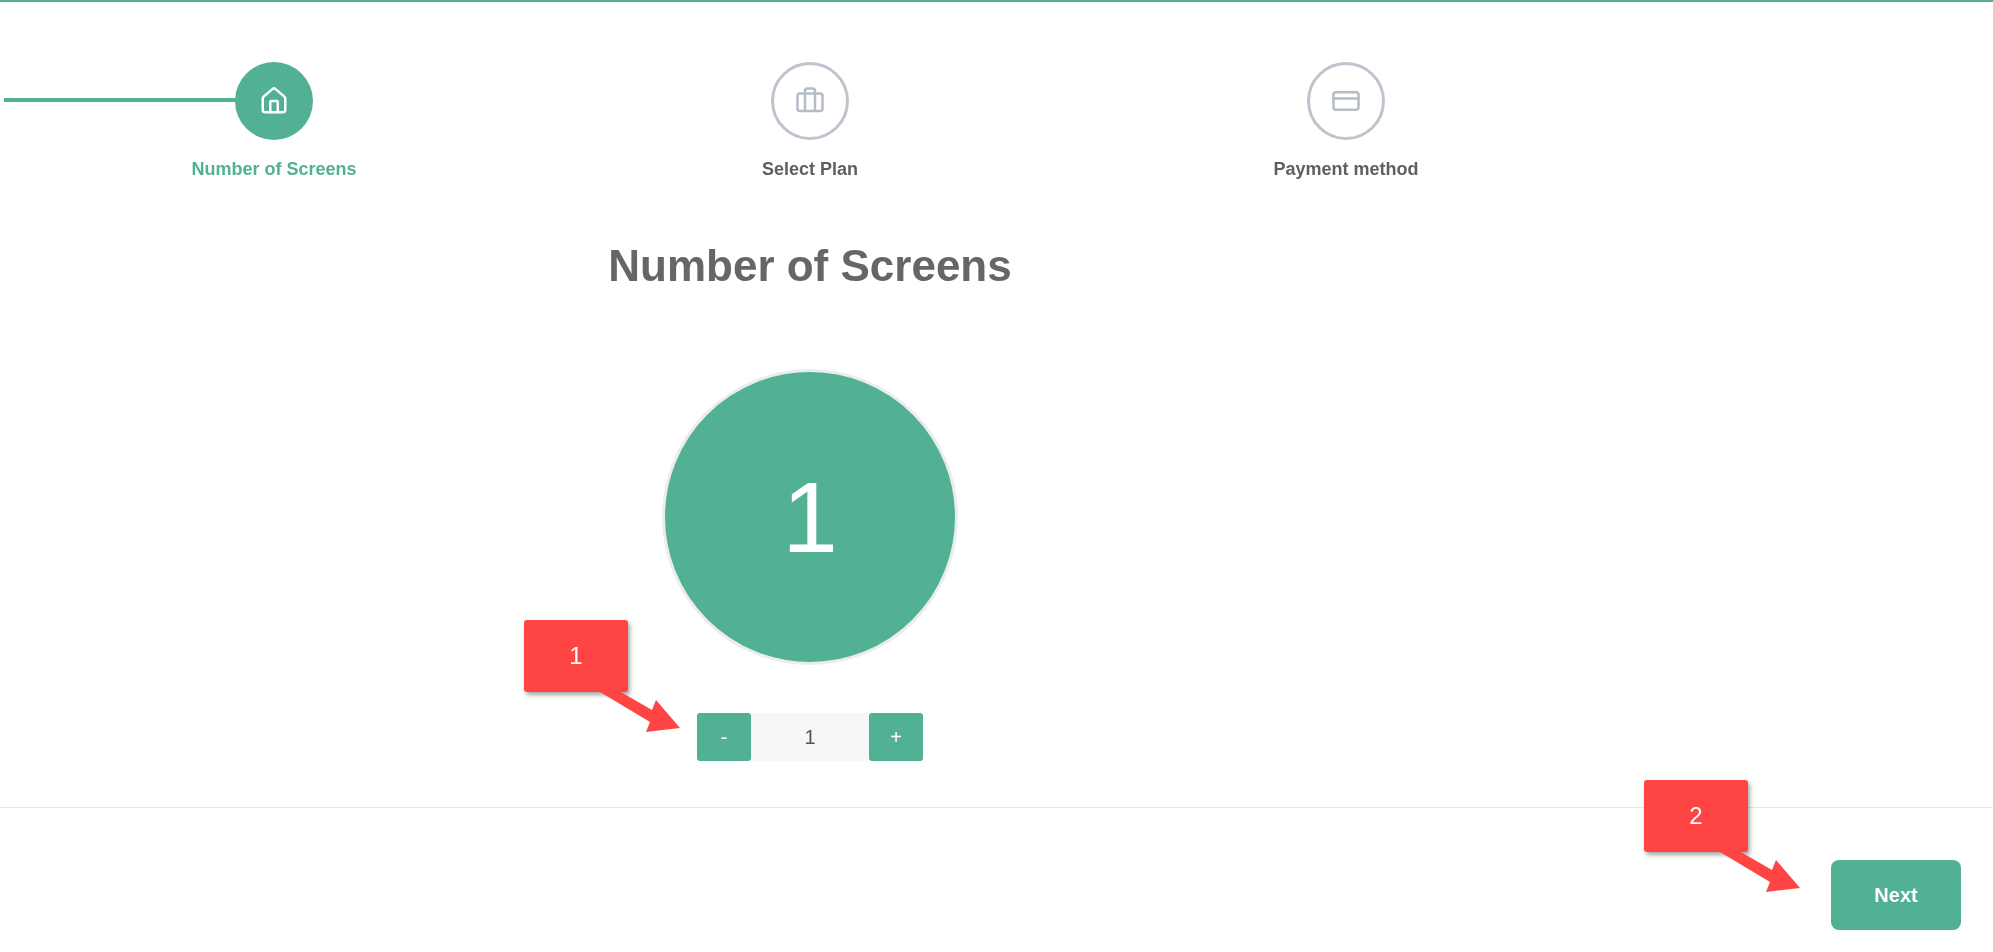  Describe the element at coordinates (810, 737) in the screenshot. I see `count-field: 1` at that location.